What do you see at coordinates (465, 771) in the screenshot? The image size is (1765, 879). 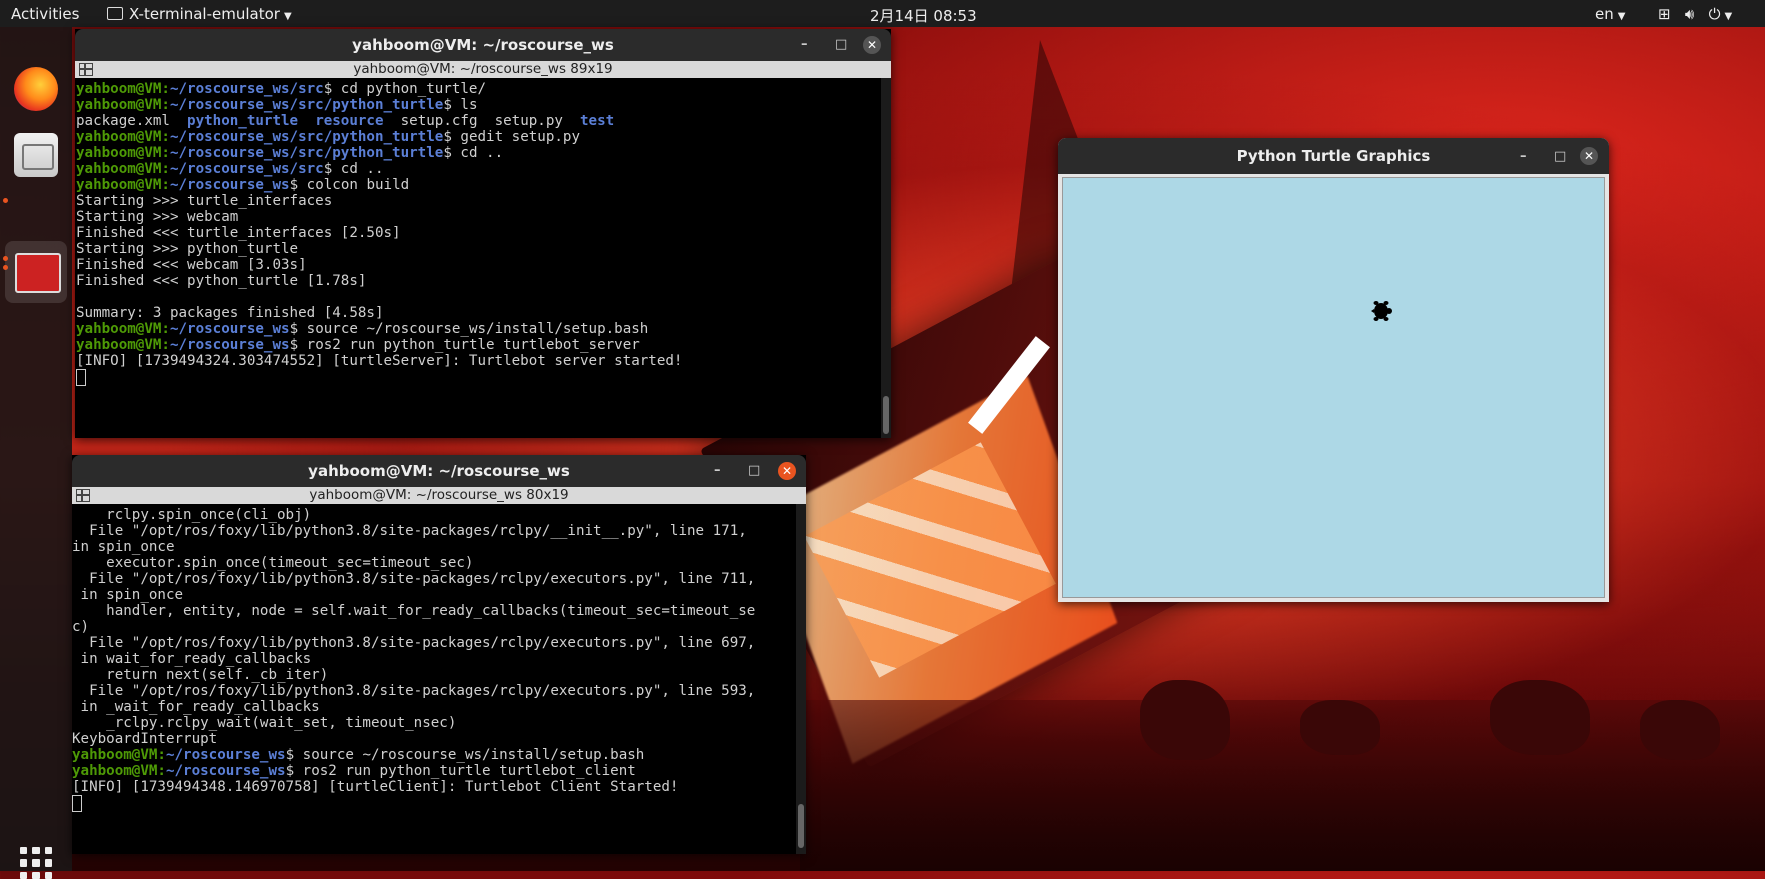 I see `terminal-text: ros2 run python_turtle turtlebot_client` at bounding box center [465, 771].